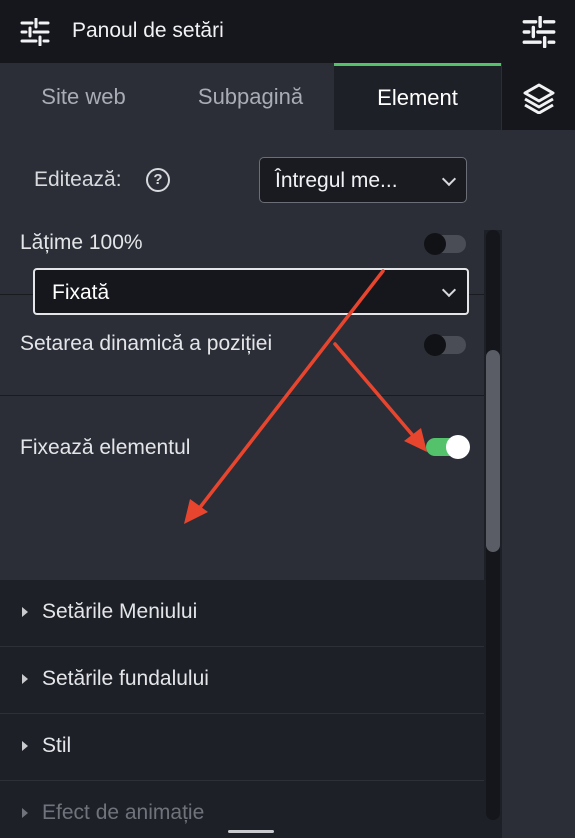  I want to click on pin-element-toggle, so click(448, 447).